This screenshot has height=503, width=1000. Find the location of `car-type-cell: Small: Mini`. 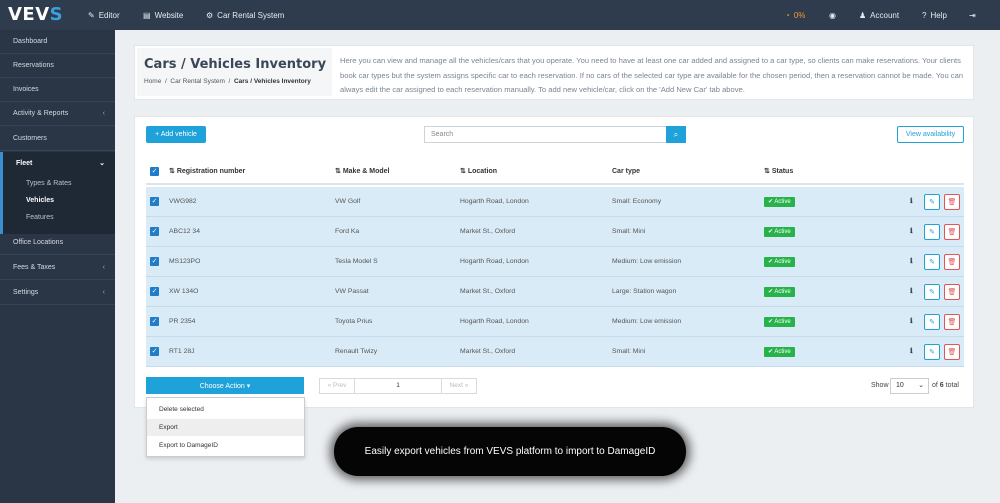

car-type-cell: Small: Mini is located at coordinates (629, 351).